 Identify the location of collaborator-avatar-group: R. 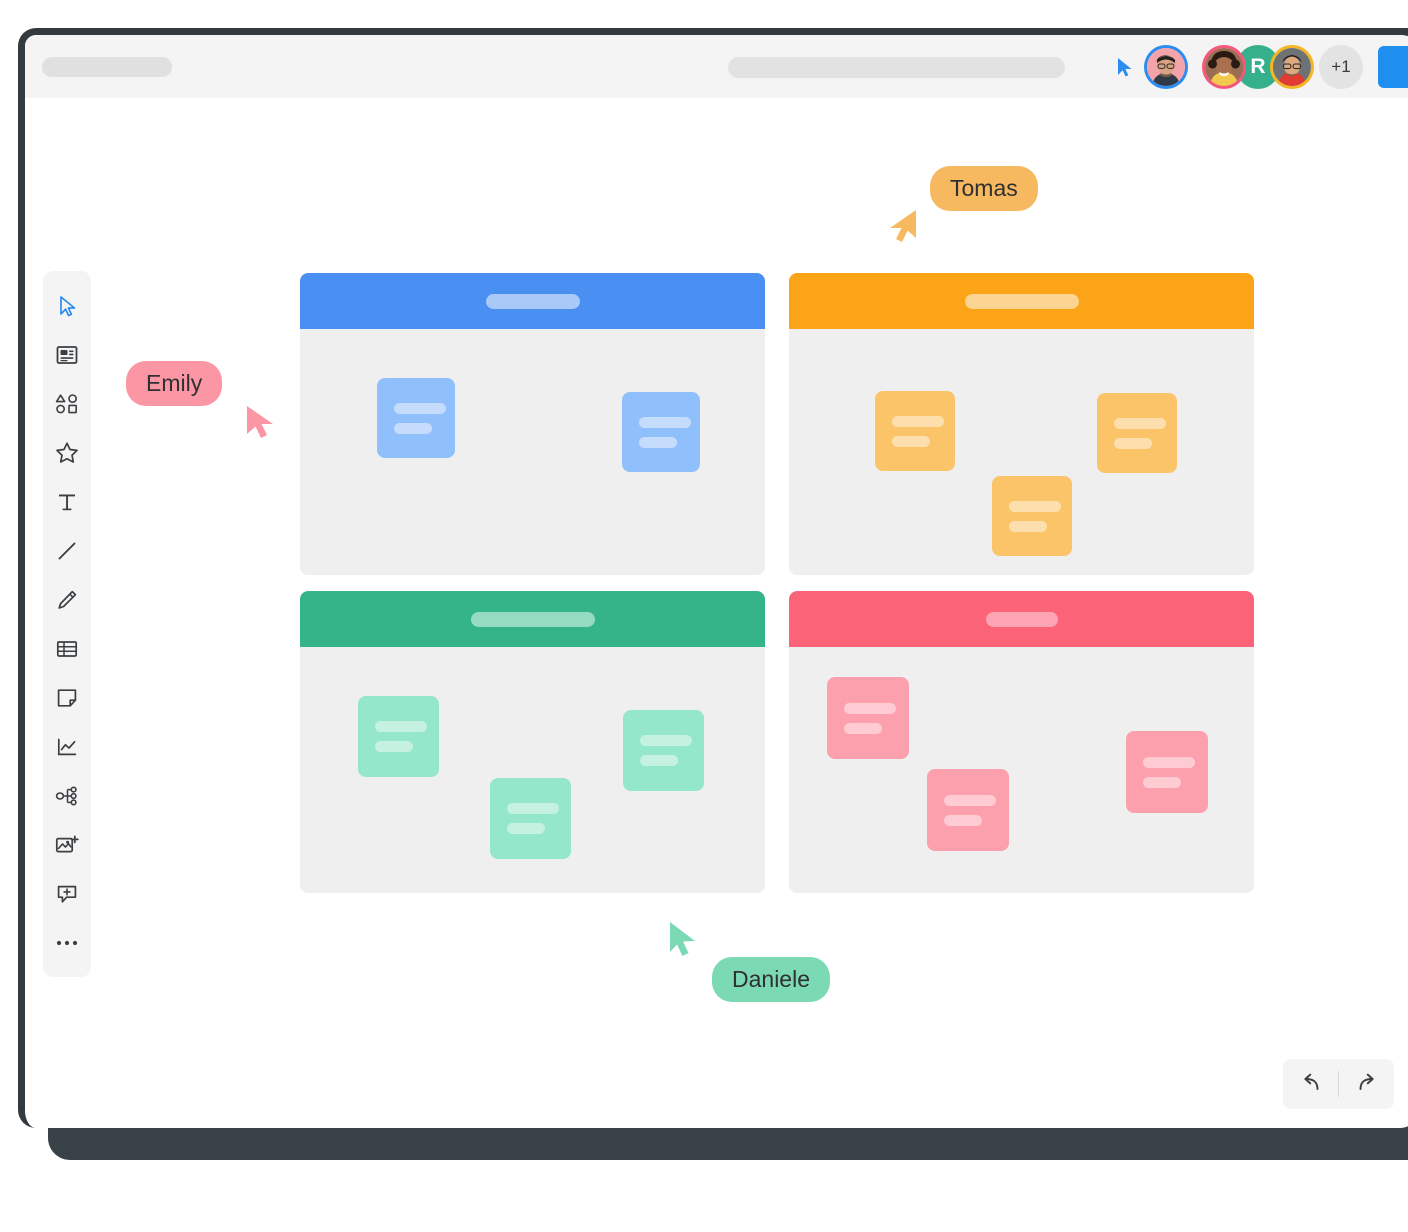
(1251, 66).